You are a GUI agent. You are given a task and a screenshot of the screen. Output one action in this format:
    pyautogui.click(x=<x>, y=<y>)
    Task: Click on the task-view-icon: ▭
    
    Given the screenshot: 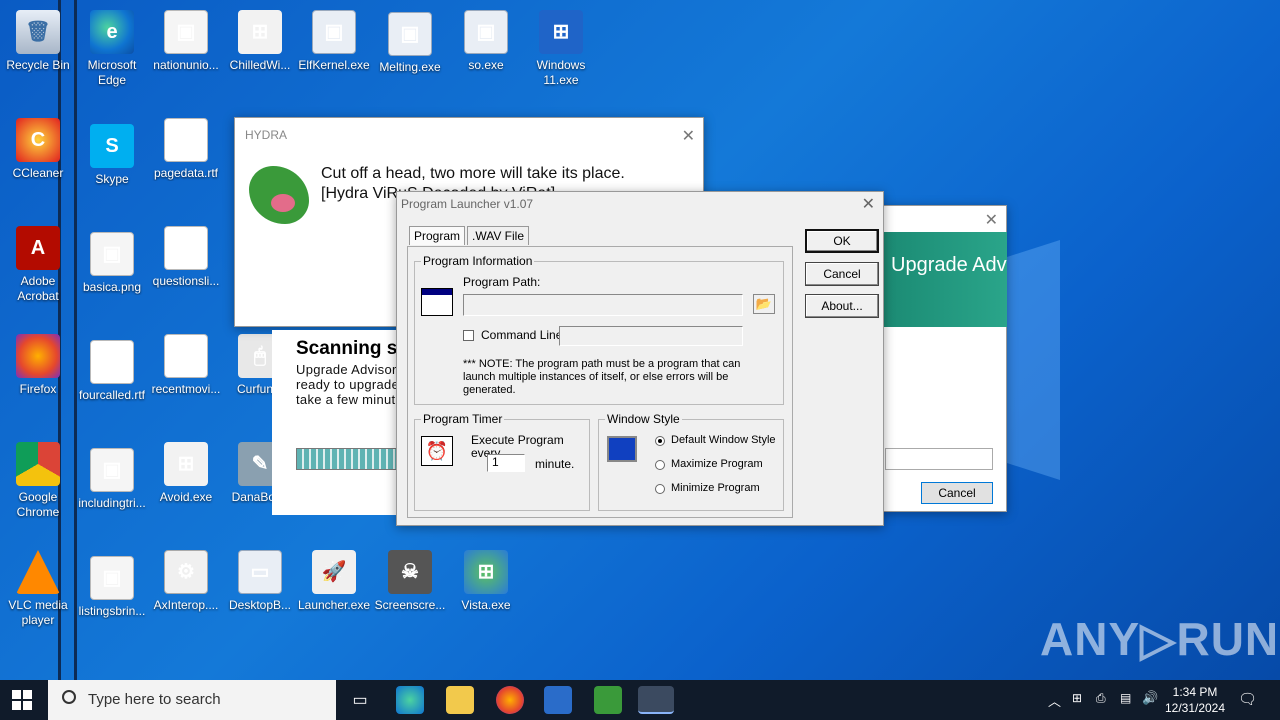 What is the action you would take?
    pyautogui.click(x=360, y=700)
    